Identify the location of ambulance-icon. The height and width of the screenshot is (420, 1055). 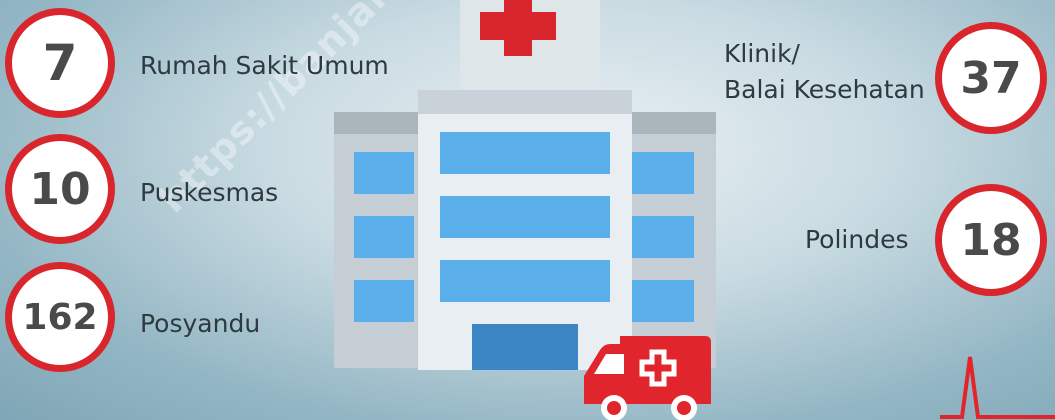
(647, 378).